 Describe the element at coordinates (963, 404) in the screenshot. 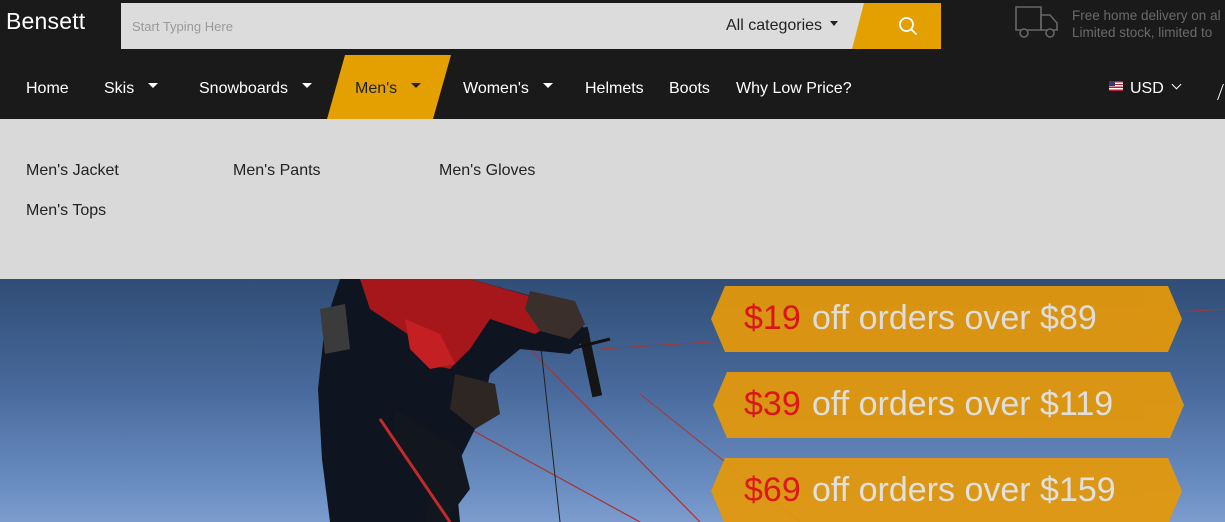

I see `promo-text: off orders over $119` at that location.